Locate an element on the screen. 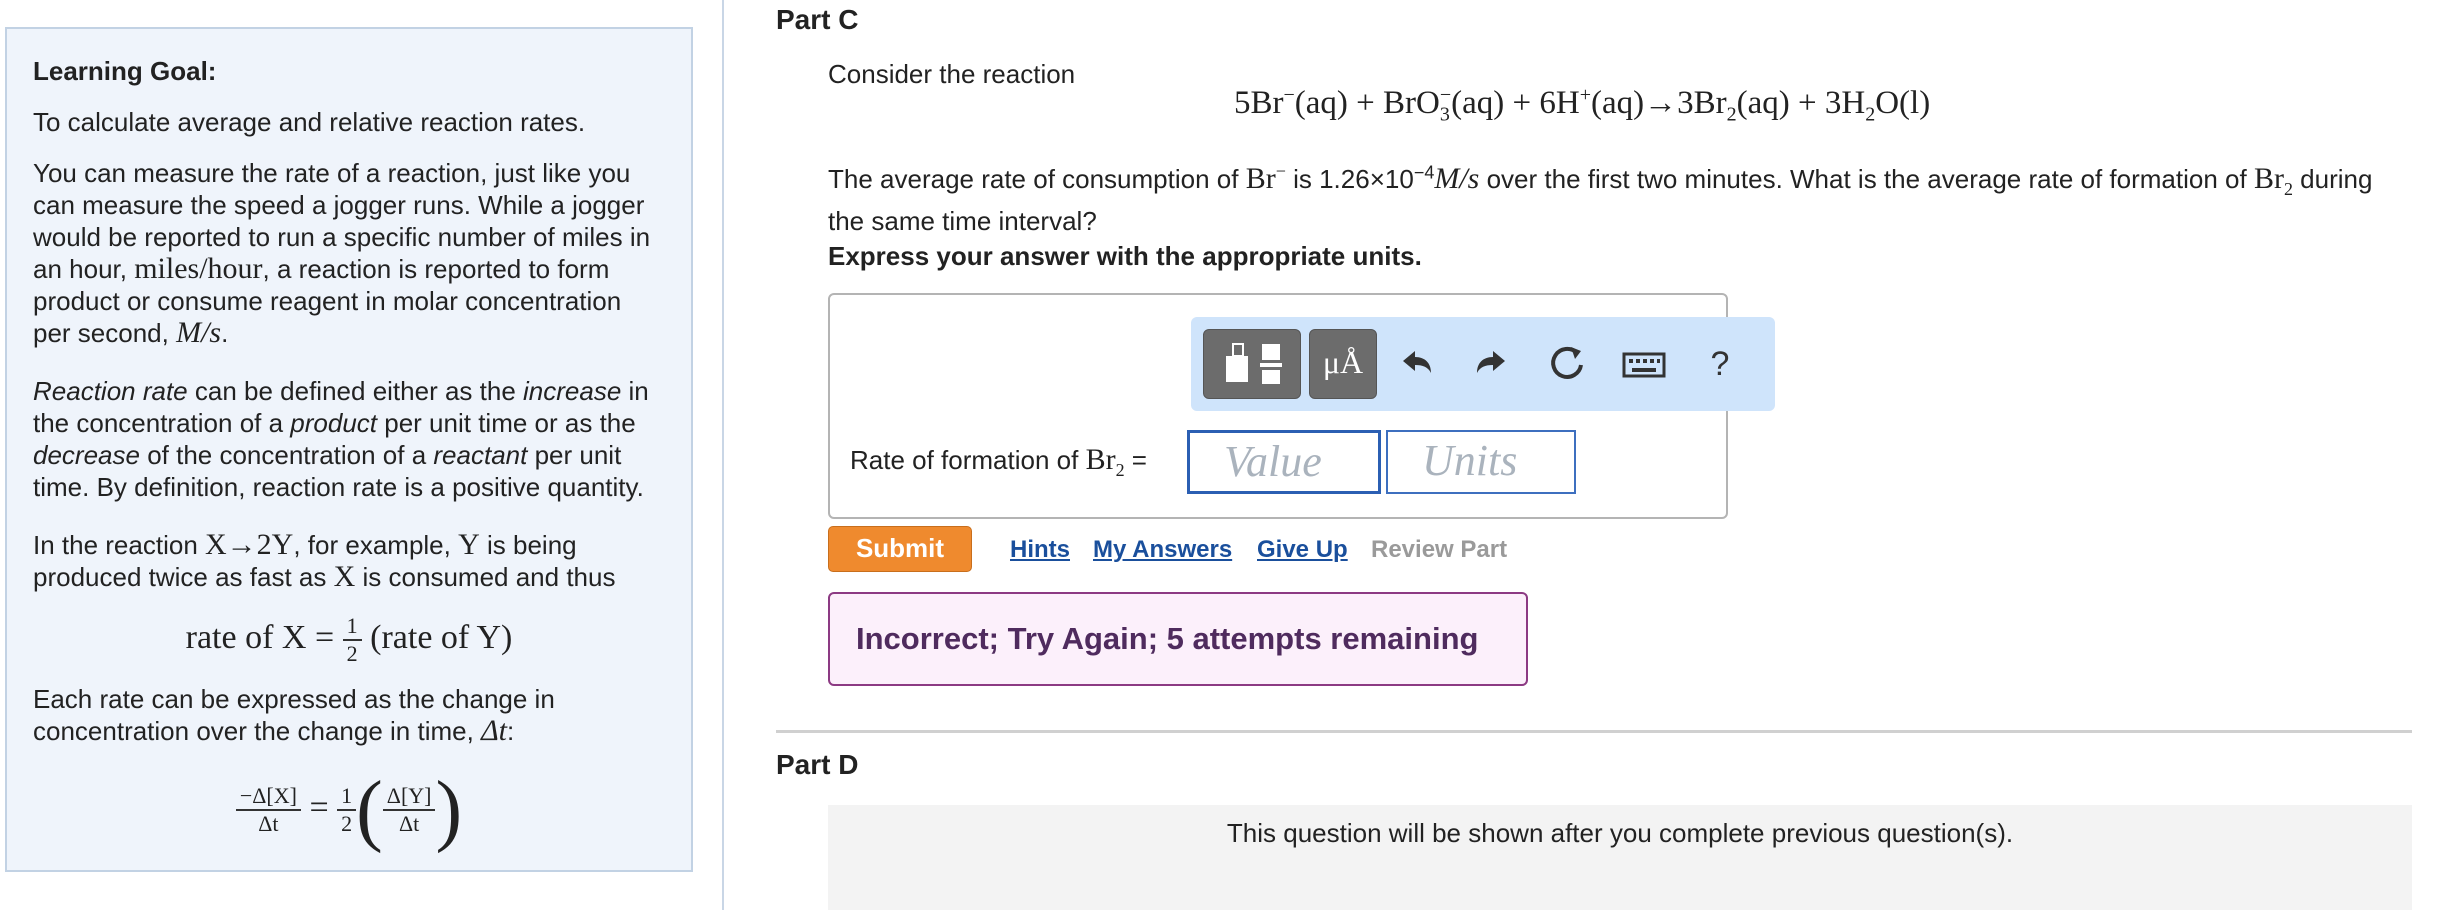 The image size is (2442, 910). half-fraction: 12 is located at coordinates (352, 640).